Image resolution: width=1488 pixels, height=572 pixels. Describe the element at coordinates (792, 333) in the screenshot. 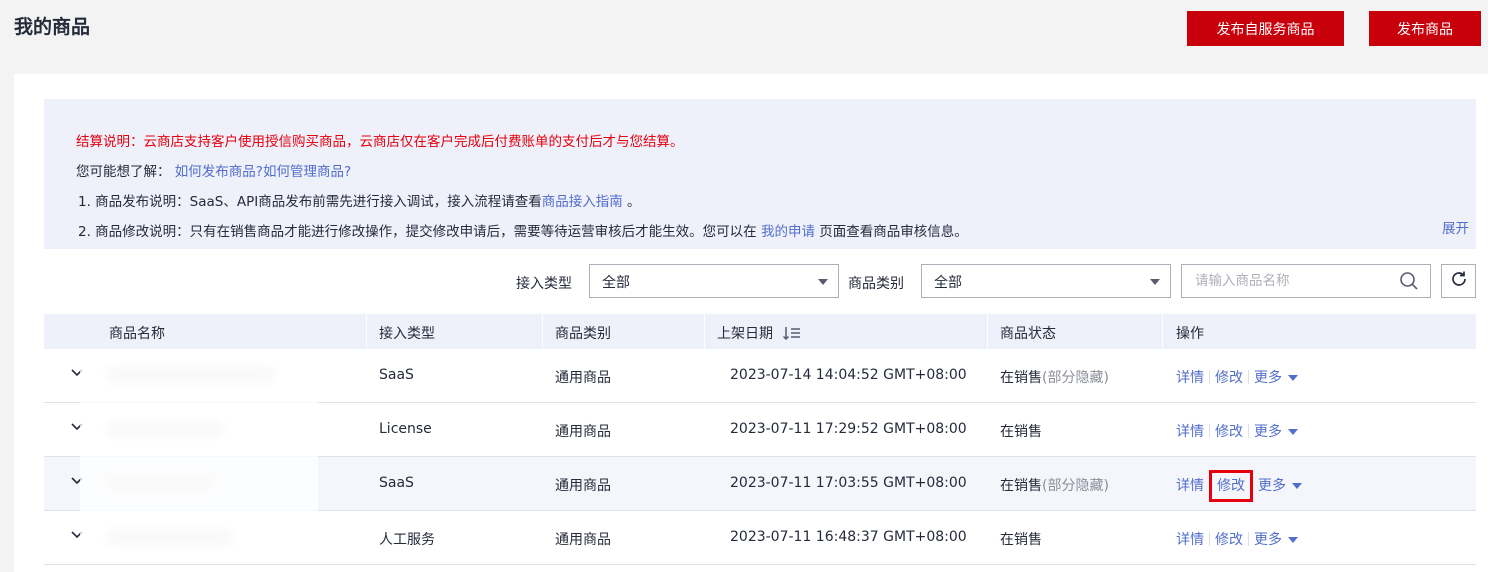

I see `sort-icon` at that location.